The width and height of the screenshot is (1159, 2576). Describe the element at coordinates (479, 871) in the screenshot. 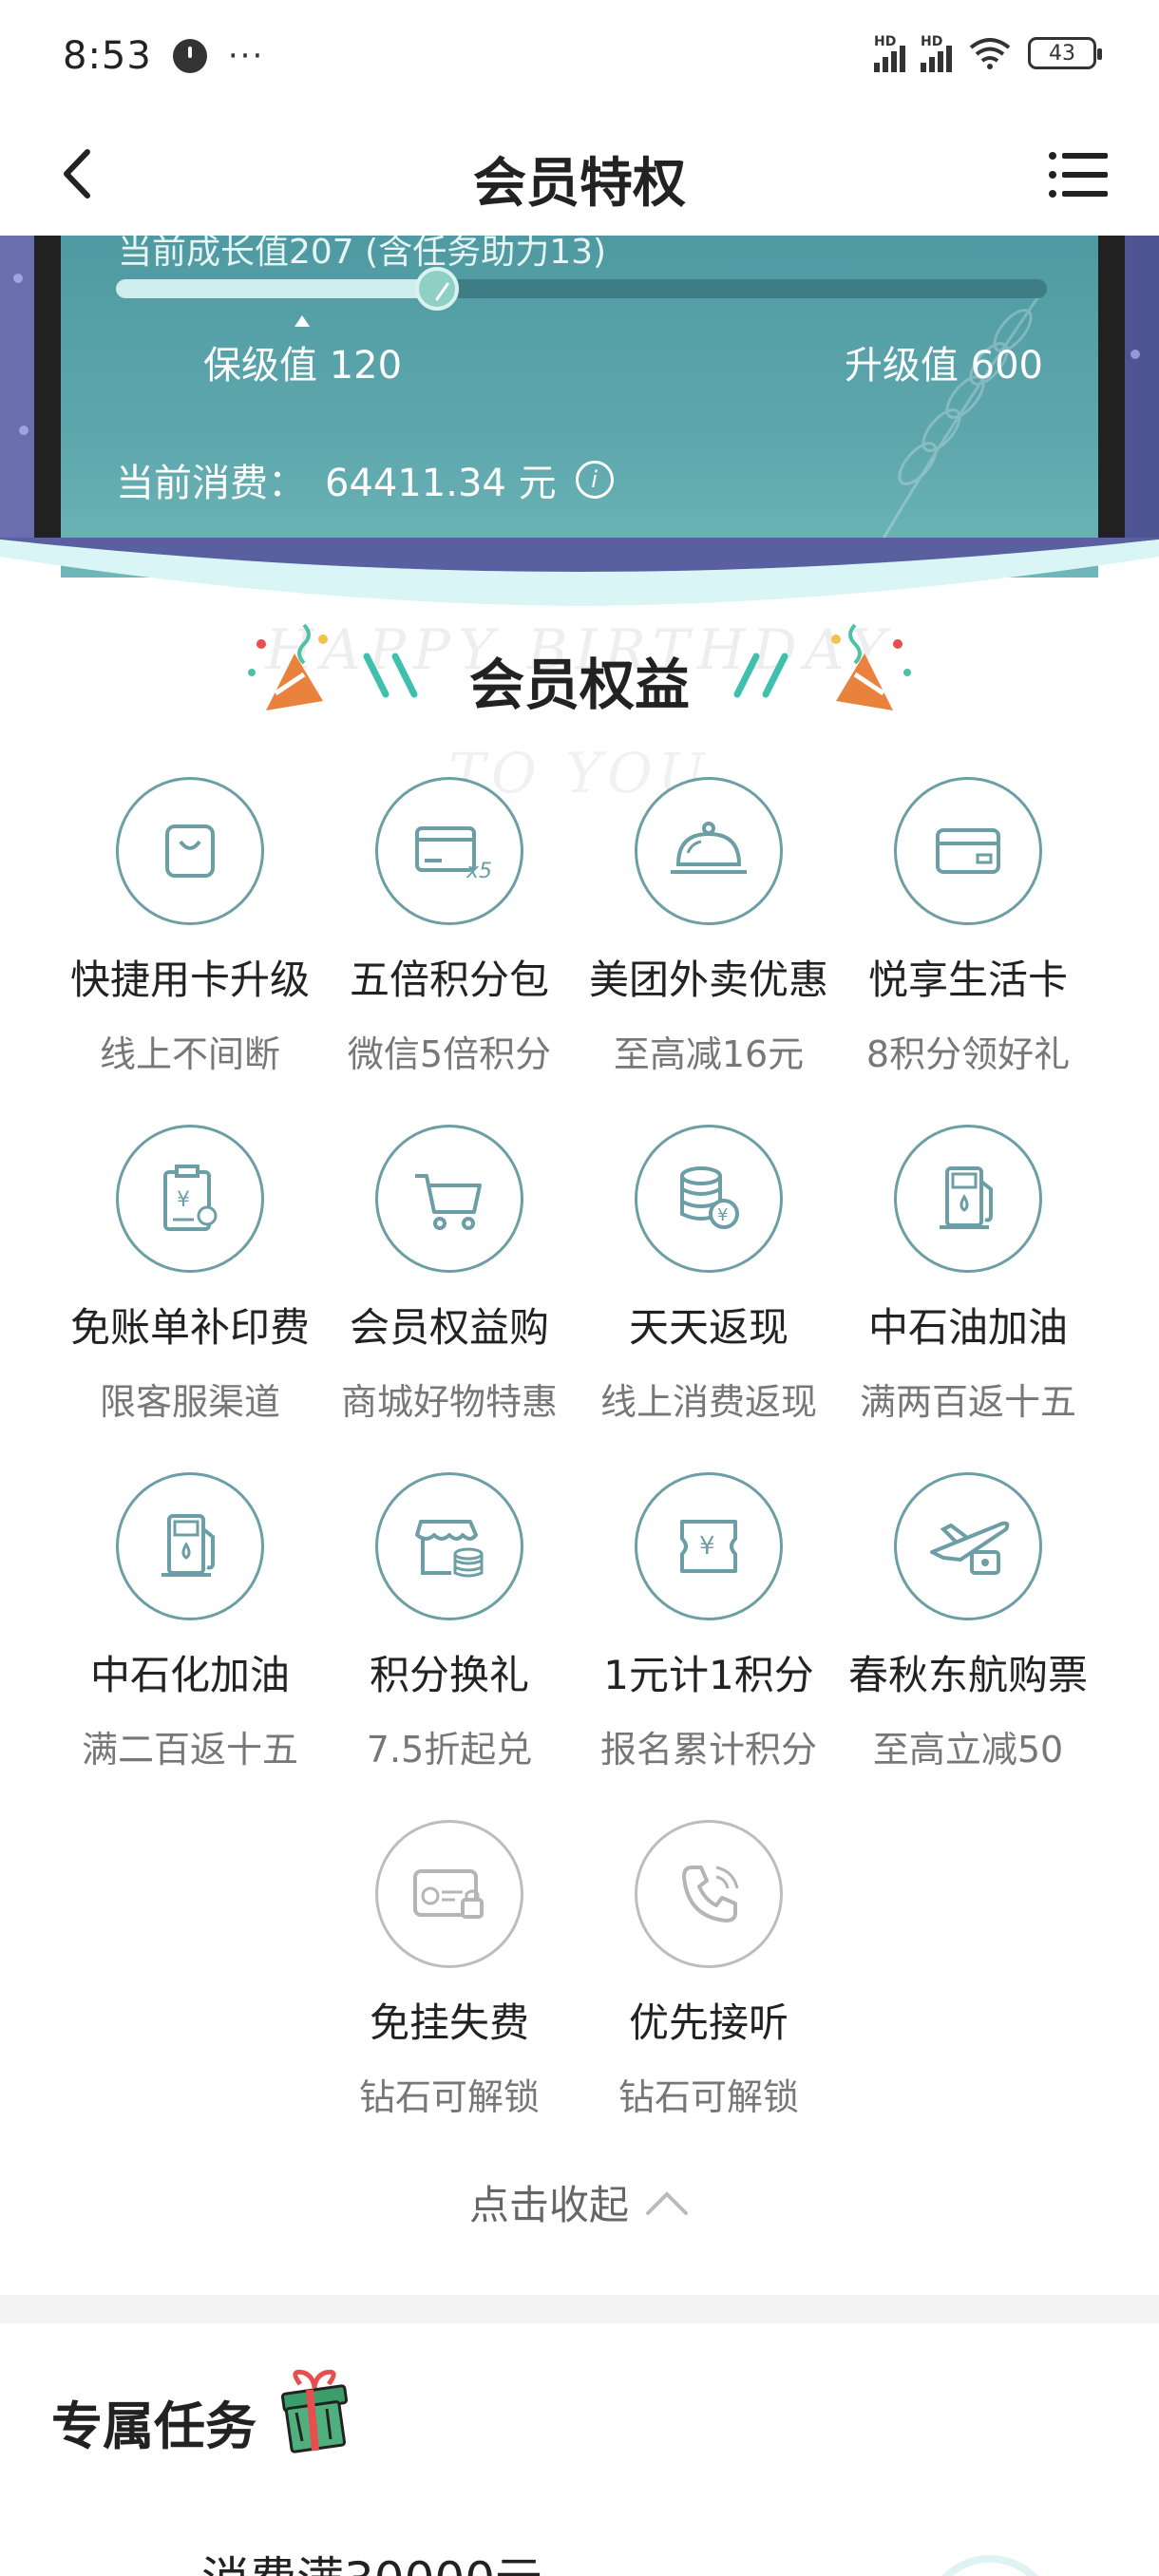

I see `svg-text: x5` at that location.